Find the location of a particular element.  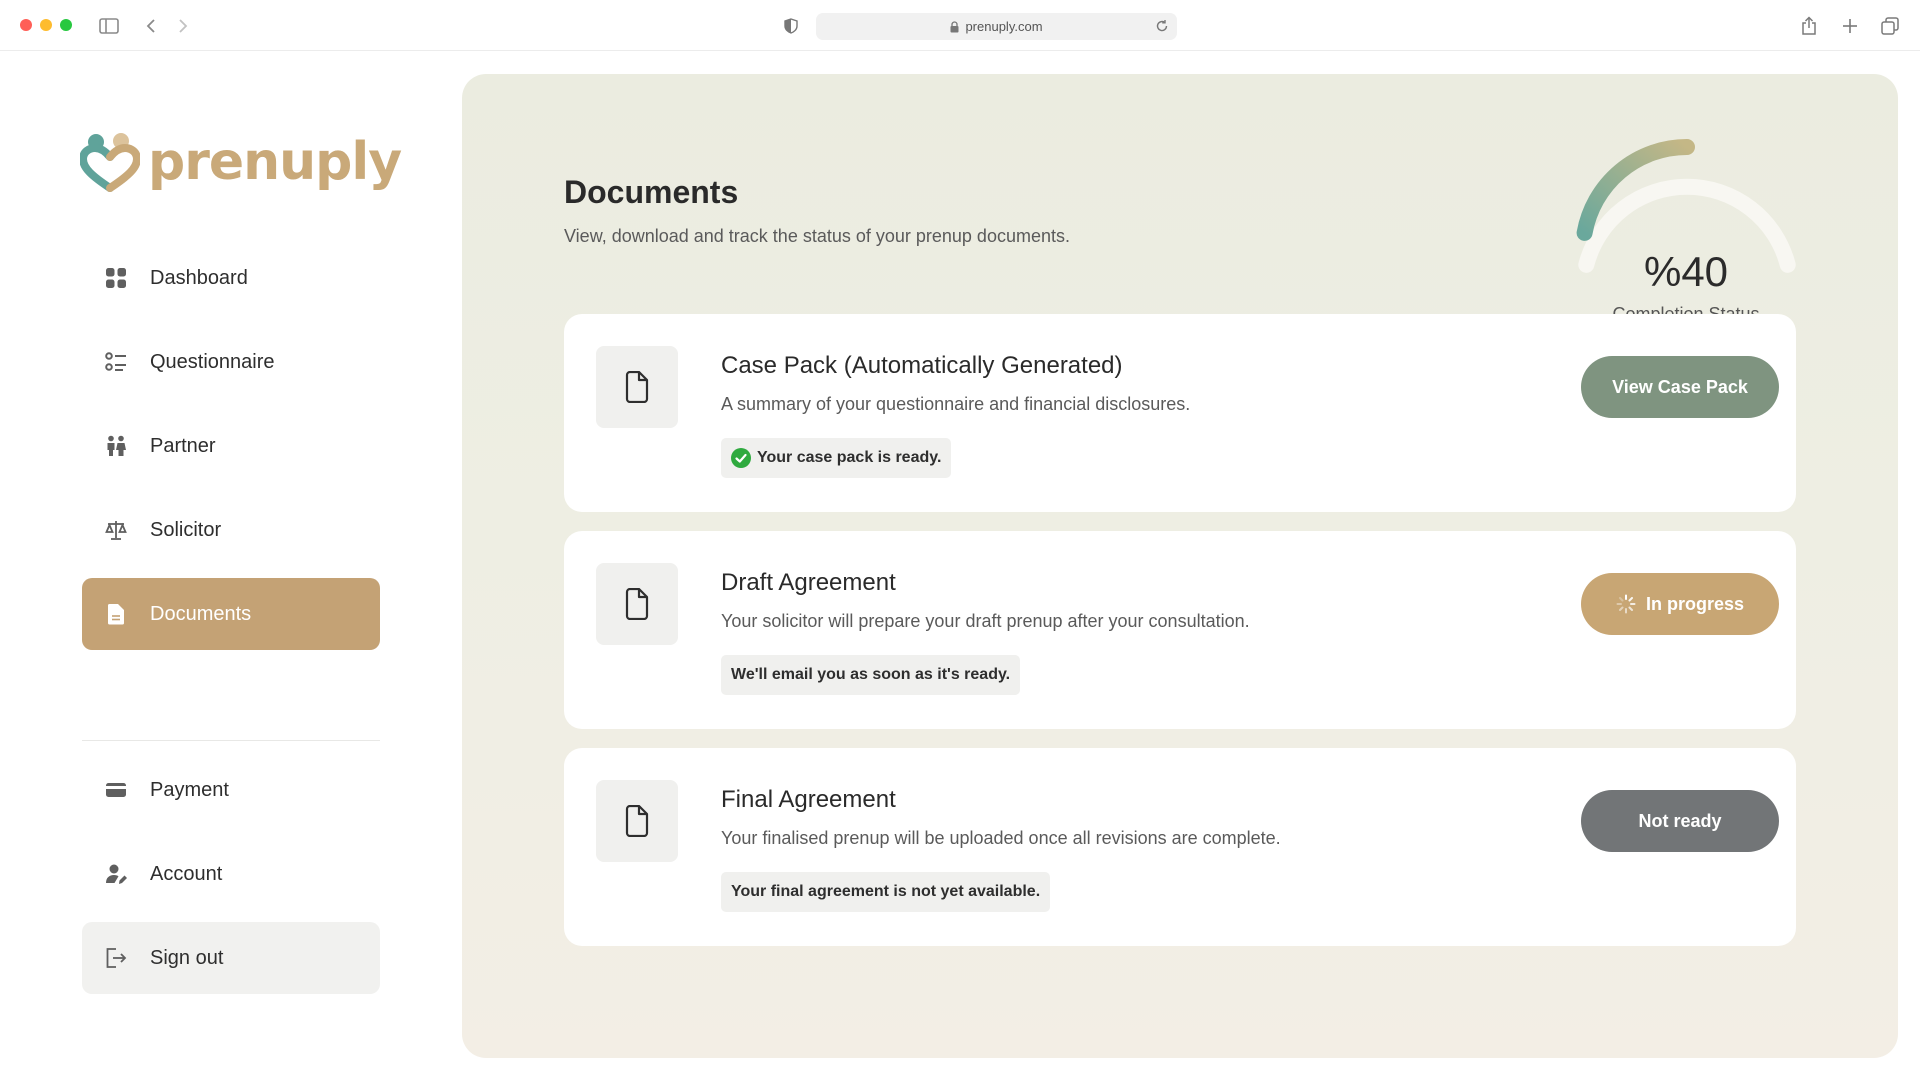

sign-out-icon is located at coordinates (116, 958).